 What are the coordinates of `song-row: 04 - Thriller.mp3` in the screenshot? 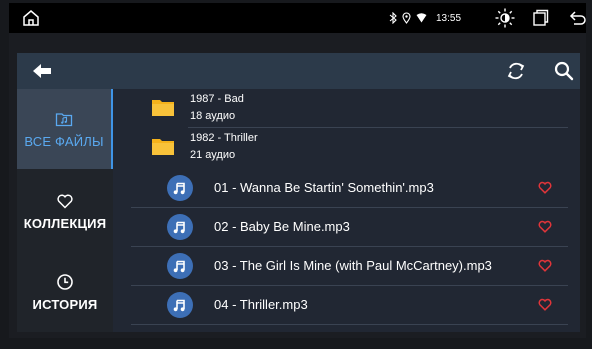 It's located at (346, 304).